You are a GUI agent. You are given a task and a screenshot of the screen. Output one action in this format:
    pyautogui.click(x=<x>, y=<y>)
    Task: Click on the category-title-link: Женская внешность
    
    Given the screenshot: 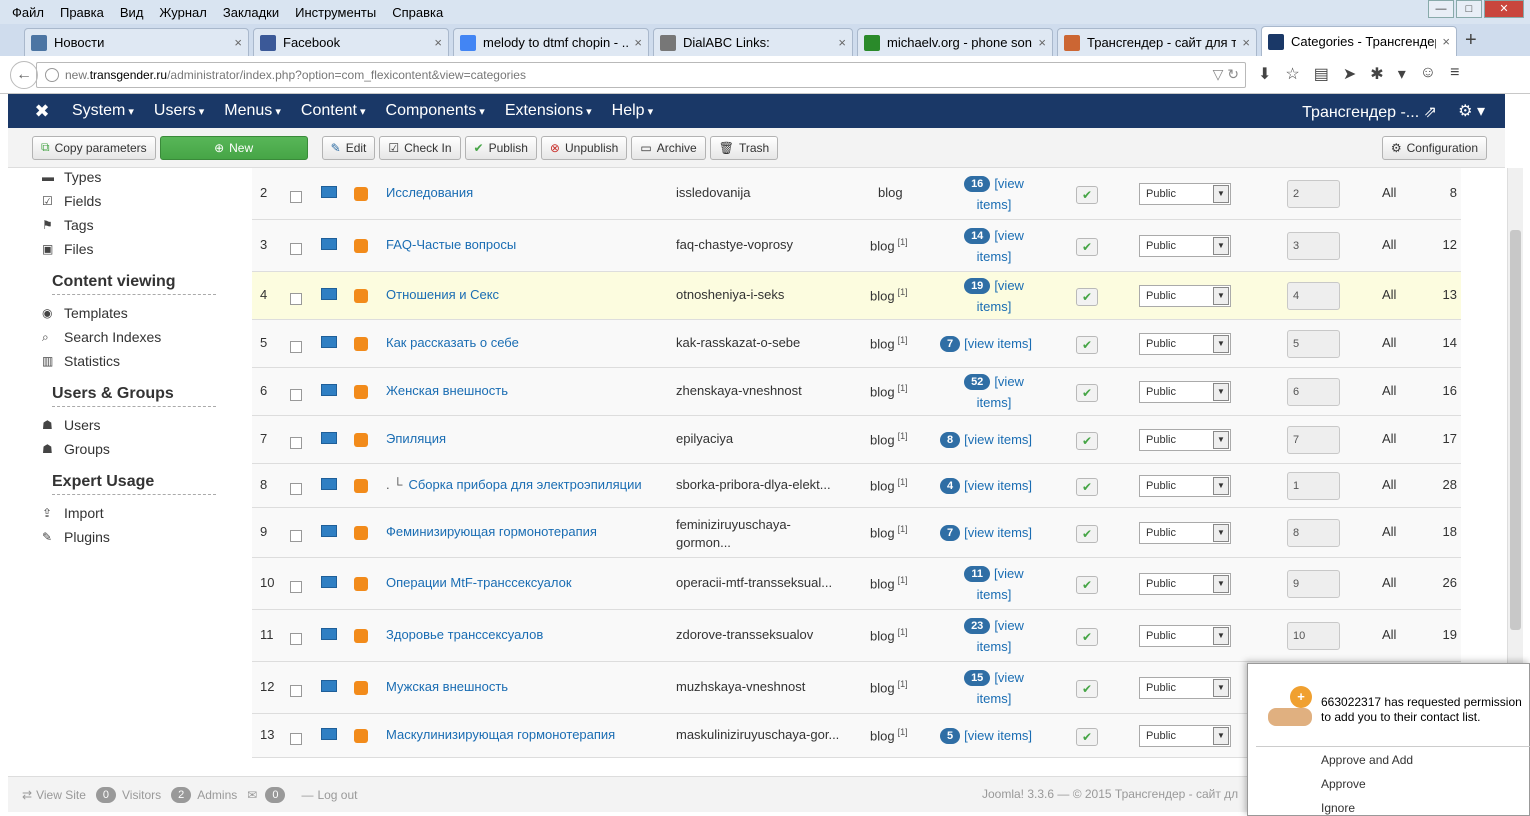 What is the action you would take?
    pyautogui.click(x=526, y=390)
    